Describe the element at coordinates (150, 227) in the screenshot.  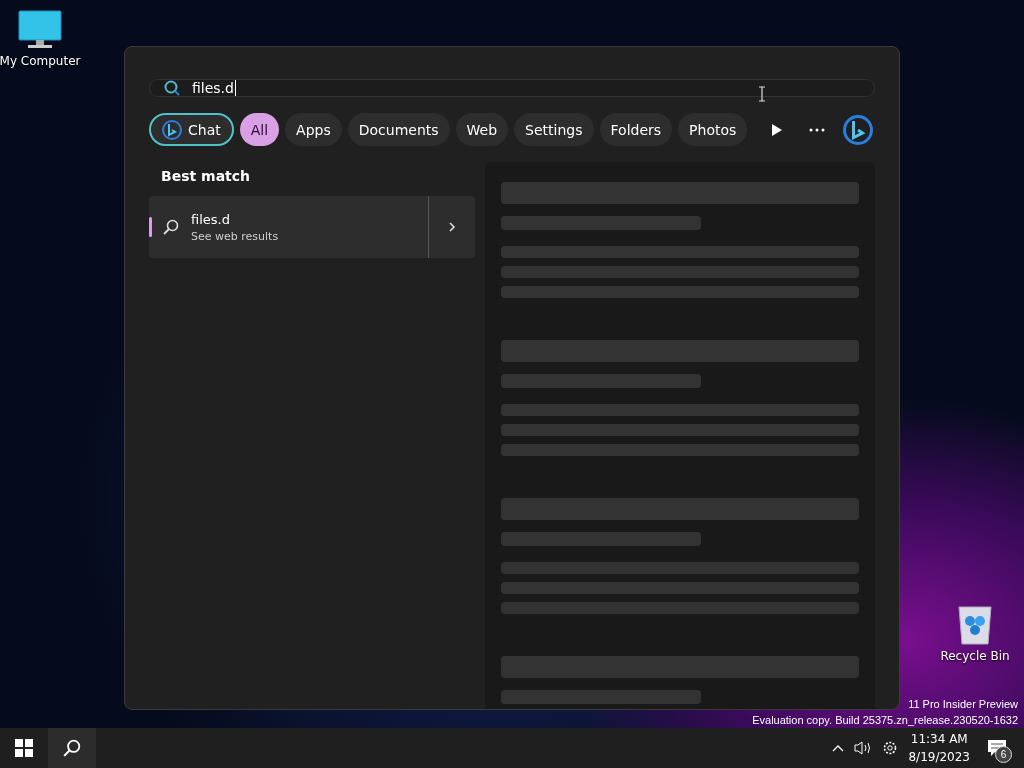
I see `selection-indicator` at that location.